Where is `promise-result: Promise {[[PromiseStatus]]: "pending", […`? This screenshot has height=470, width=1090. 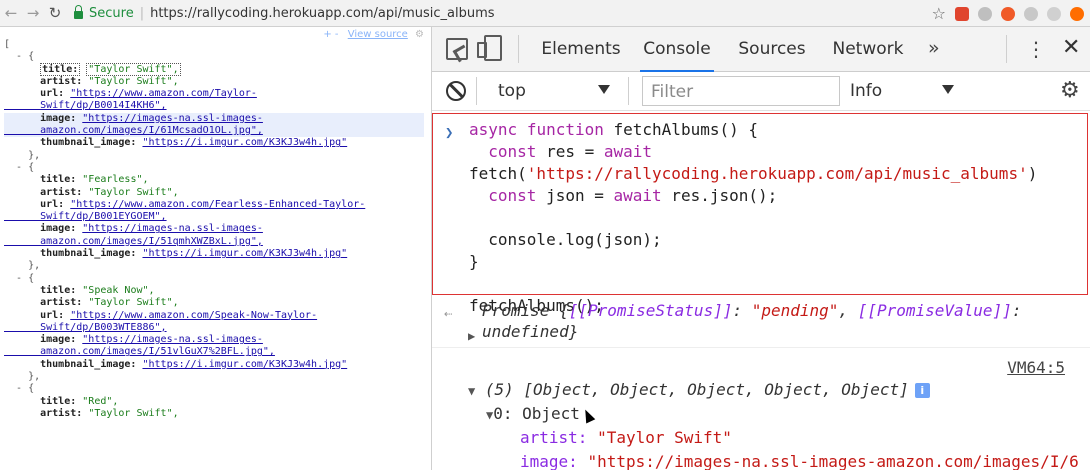
promise-result: Promise {[[PromiseStatus]]: "pending", [… is located at coordinates (751, 321).